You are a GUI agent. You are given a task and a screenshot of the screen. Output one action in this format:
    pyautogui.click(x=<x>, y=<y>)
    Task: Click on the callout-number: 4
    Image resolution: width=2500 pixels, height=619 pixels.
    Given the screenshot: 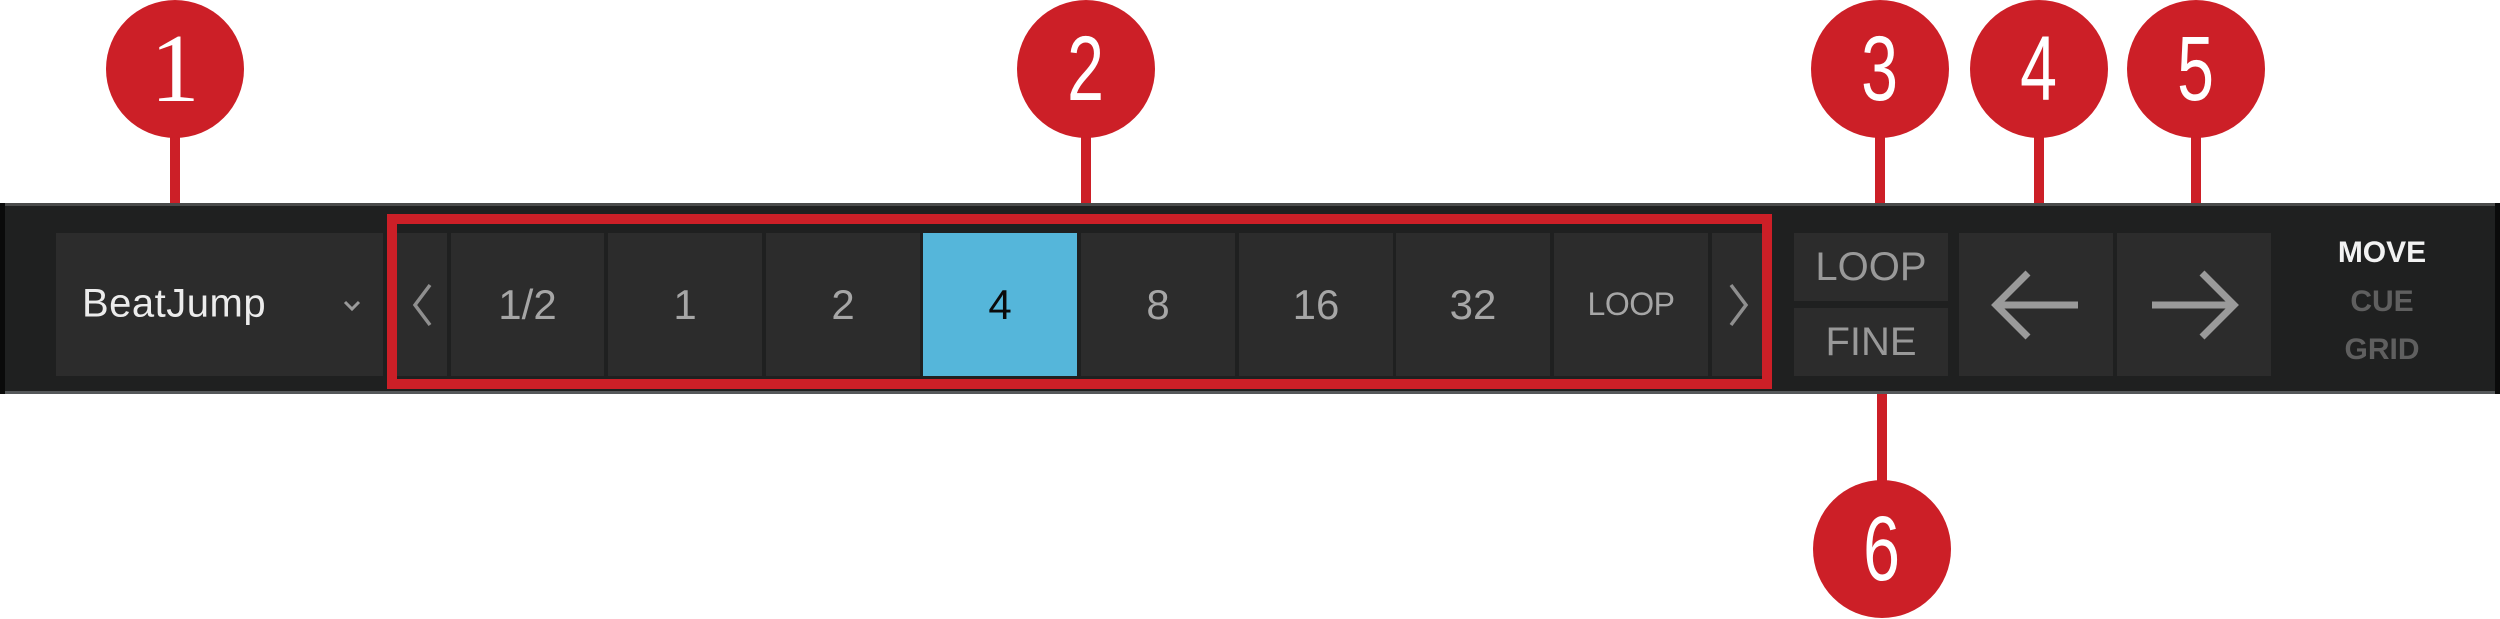 What is the action you would take?
    pyautogui.click(x=2039, y=69)
    